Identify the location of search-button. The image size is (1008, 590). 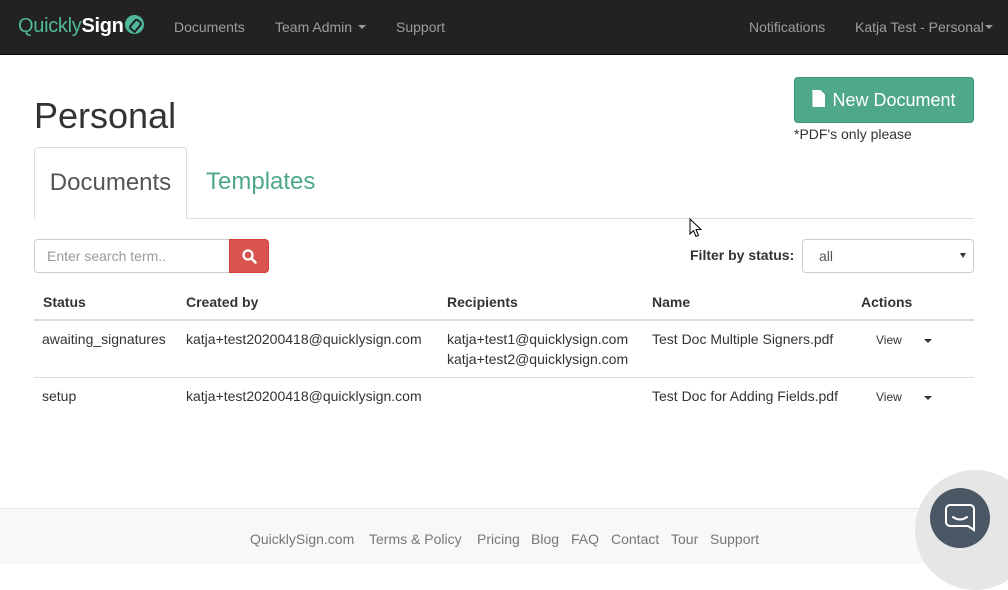
(249, 256).